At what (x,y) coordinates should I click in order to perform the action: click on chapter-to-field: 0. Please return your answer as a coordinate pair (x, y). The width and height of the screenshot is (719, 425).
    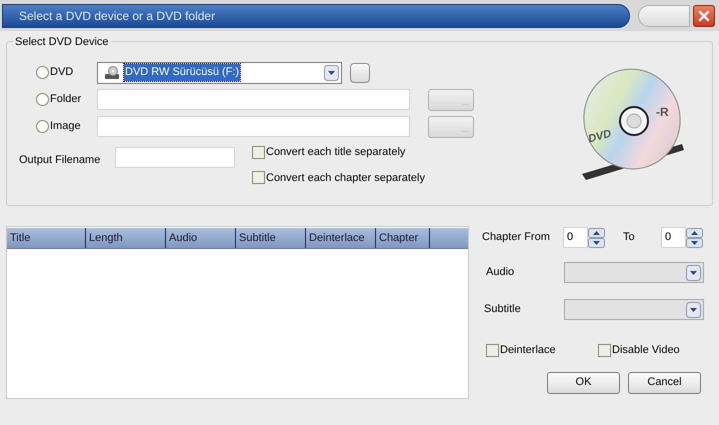
    Looking at the image, I should click on (673, 237).